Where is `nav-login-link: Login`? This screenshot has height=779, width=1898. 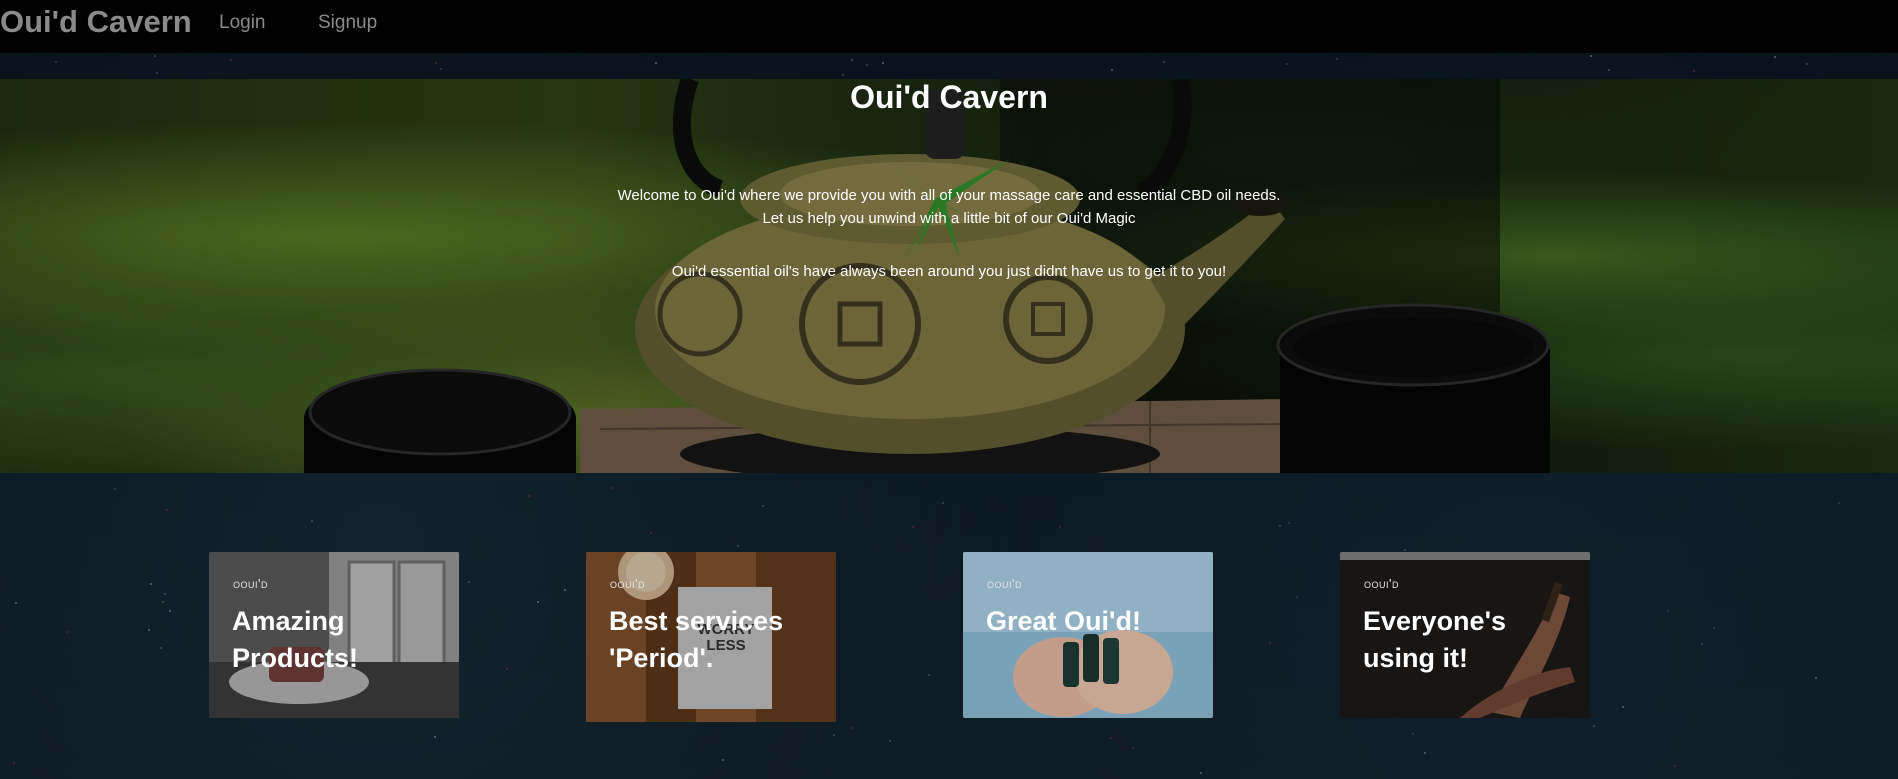
nav-login-link: Login is located at coordinates (242, 23).